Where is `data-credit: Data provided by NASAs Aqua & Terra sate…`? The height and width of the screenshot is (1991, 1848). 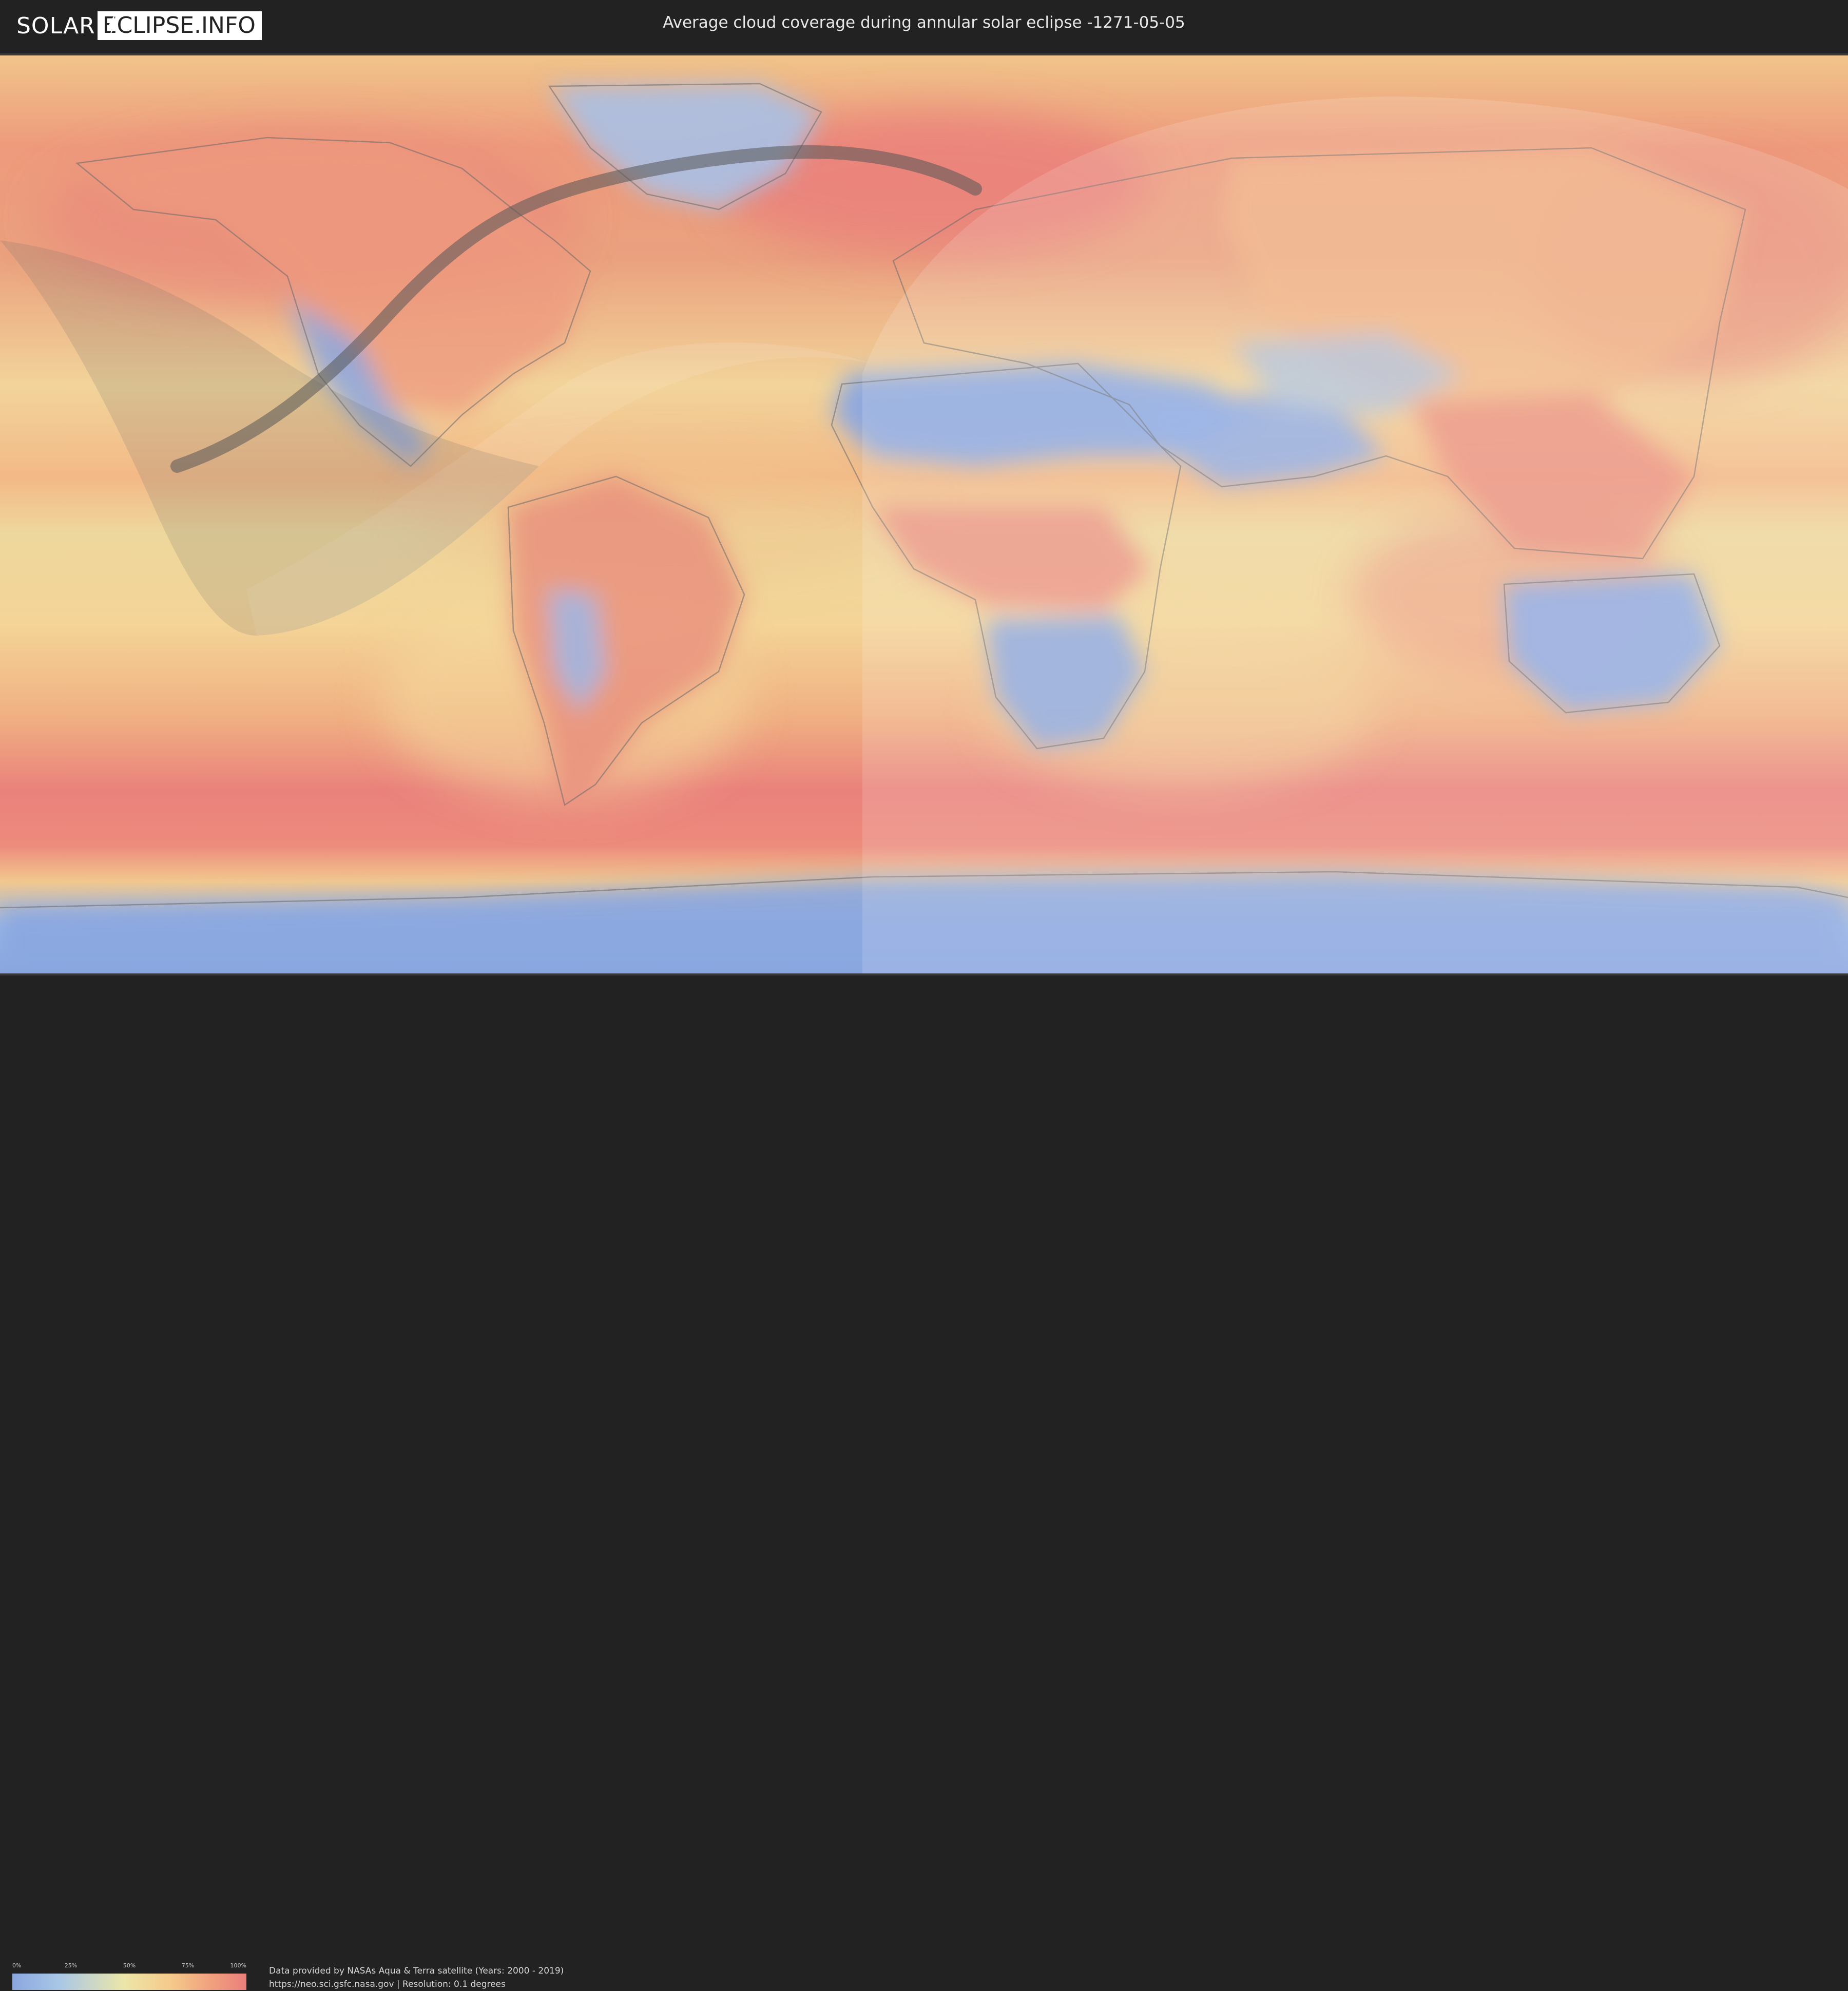
data-credit: Data provided by NASAs Aqua & Terra sate… is located at coordinates (416, 1978).